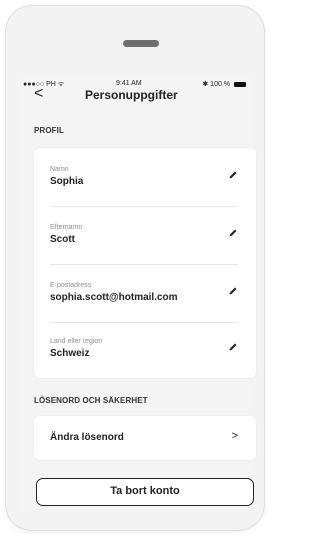 This screenshot has width=320, height=535. Describe the element at coordinates (145, 235) in the screenshot. I see `field-row-efternamn: Efternamn Scott` at that location.